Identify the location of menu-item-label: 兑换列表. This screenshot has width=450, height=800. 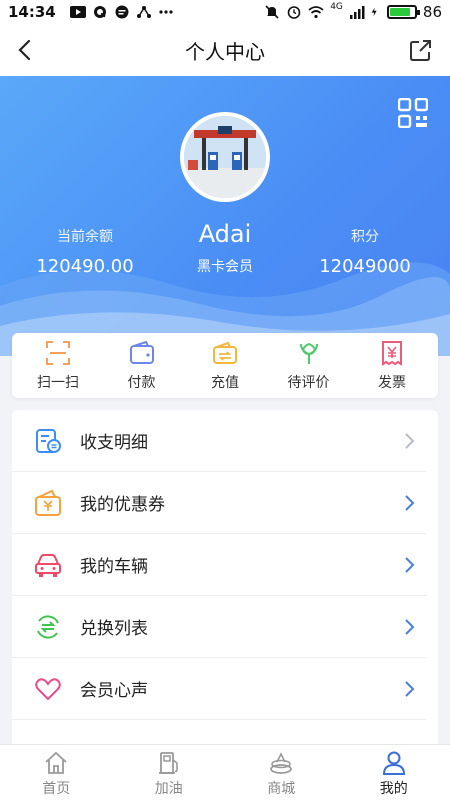
(114, 629).